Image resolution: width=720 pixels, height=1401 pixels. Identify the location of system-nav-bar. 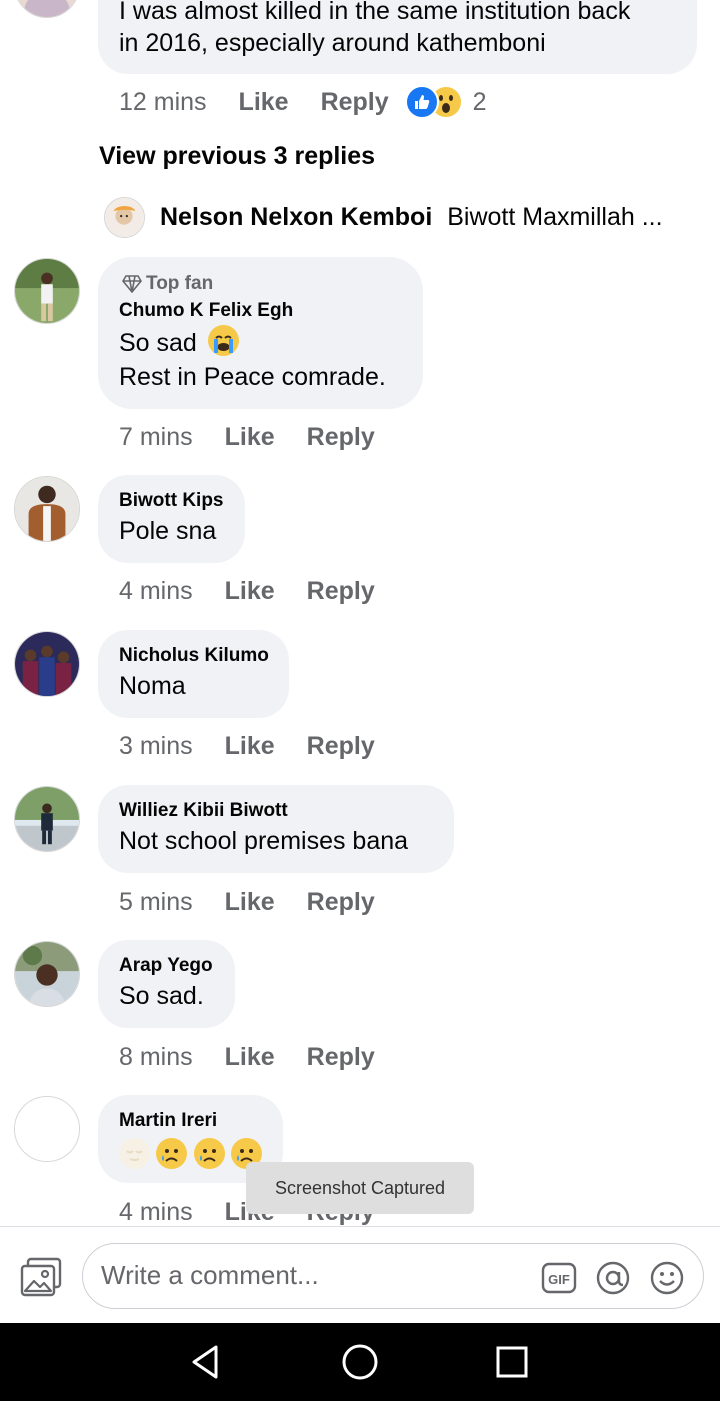
(360, 1362).